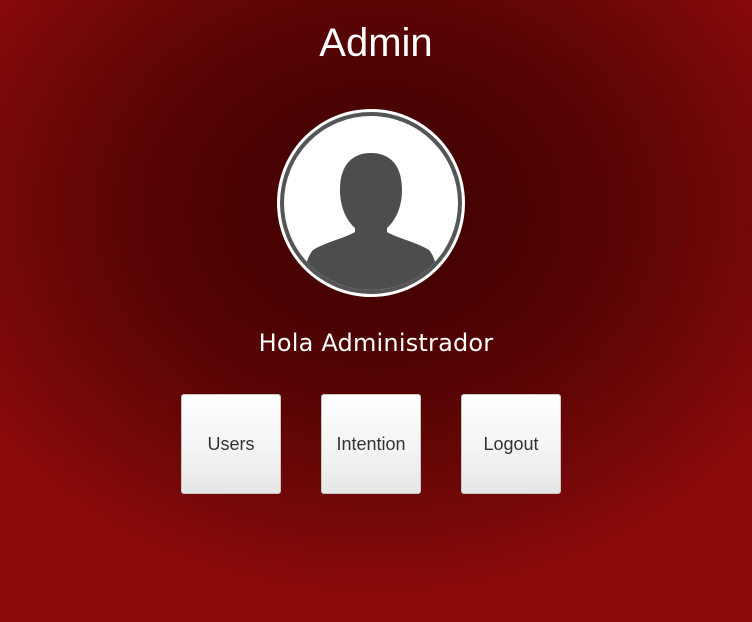  I want to click on avatar, so click(371, 203).